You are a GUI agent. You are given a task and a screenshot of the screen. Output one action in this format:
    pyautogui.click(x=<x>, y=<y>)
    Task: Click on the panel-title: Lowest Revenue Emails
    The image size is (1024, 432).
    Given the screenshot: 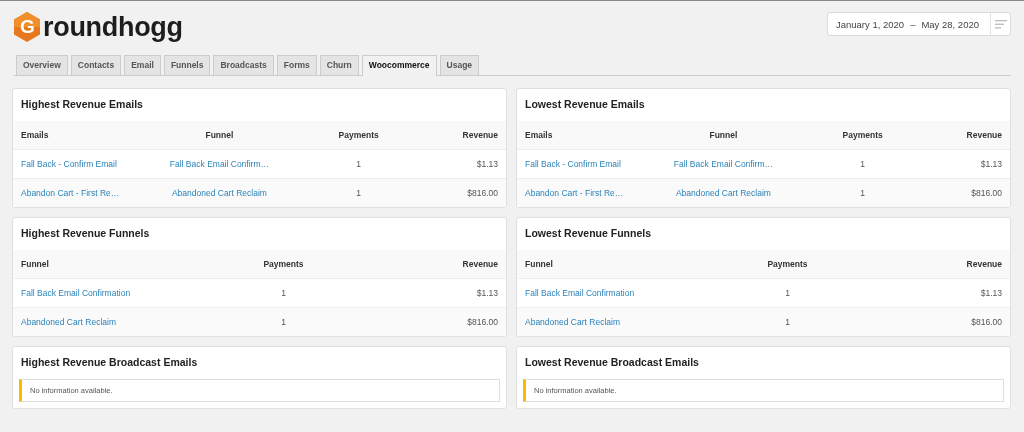 What is the action you would take?
    pyautogui.click(x=585, y=104)
    